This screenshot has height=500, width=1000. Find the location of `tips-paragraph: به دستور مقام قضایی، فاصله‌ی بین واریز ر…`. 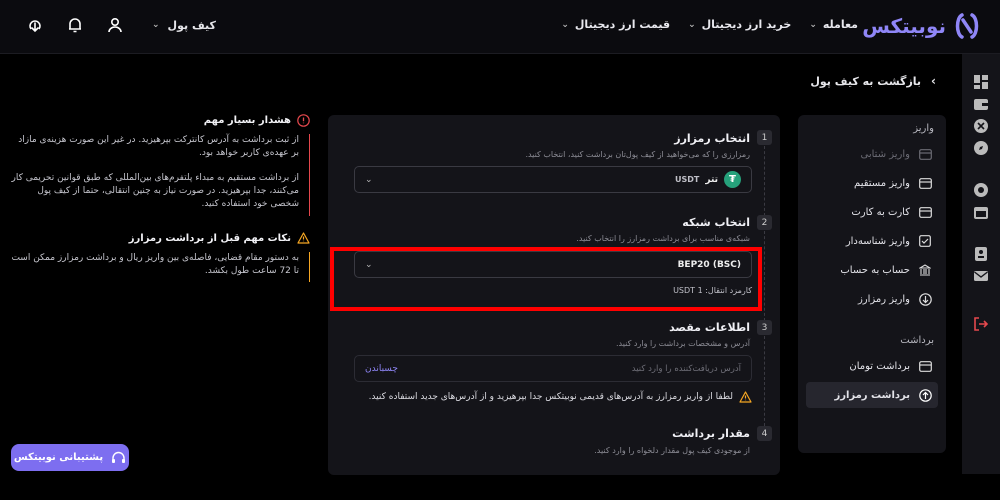

tips-paragraph: به دستور مقام قضایی، فاصله‌ی بین واریز ر… is located at coordinates (155, 264).